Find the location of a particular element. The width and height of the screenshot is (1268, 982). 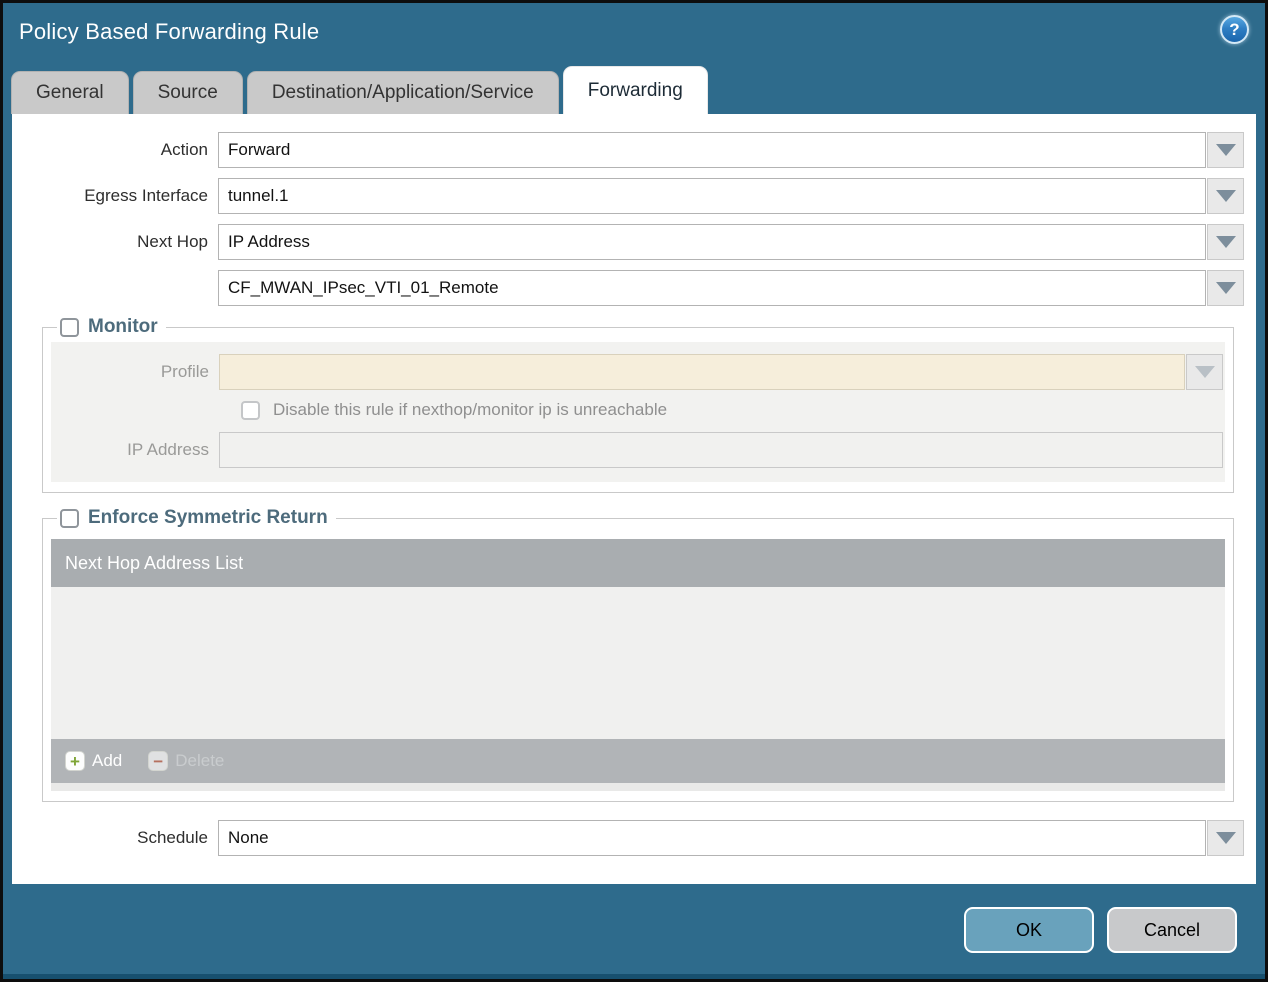

next-hop-type-value: IP Address is located at coordinates (712, 242).